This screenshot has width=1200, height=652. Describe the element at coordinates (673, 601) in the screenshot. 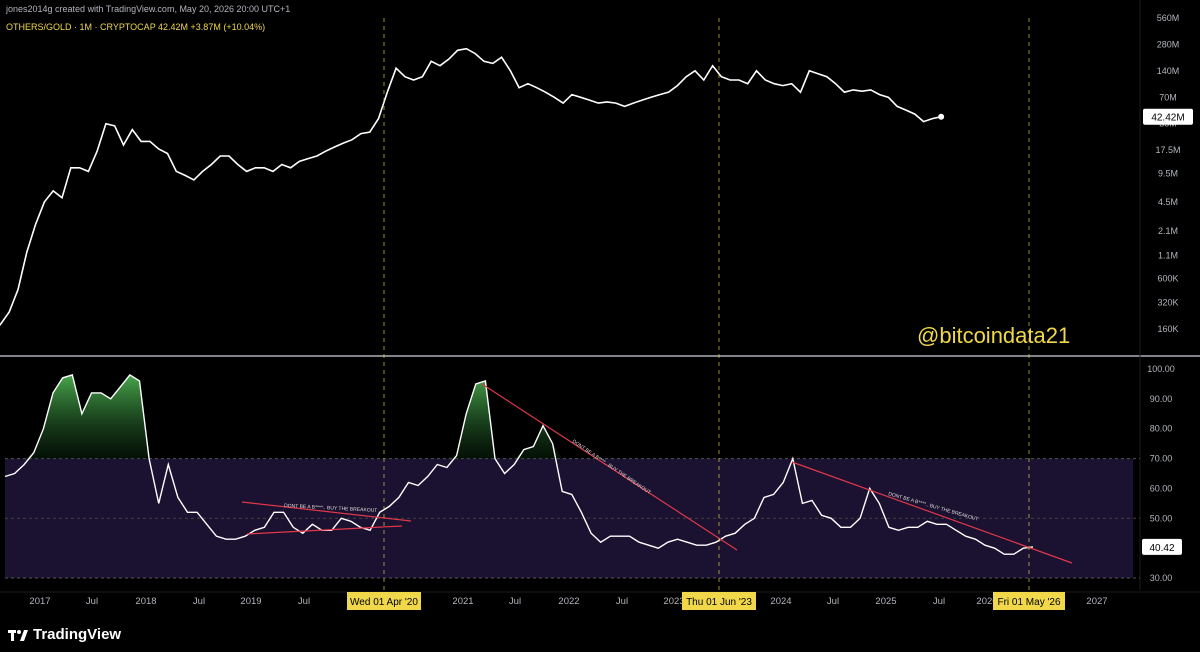

I see `time-axis-label: 2023` at that location.